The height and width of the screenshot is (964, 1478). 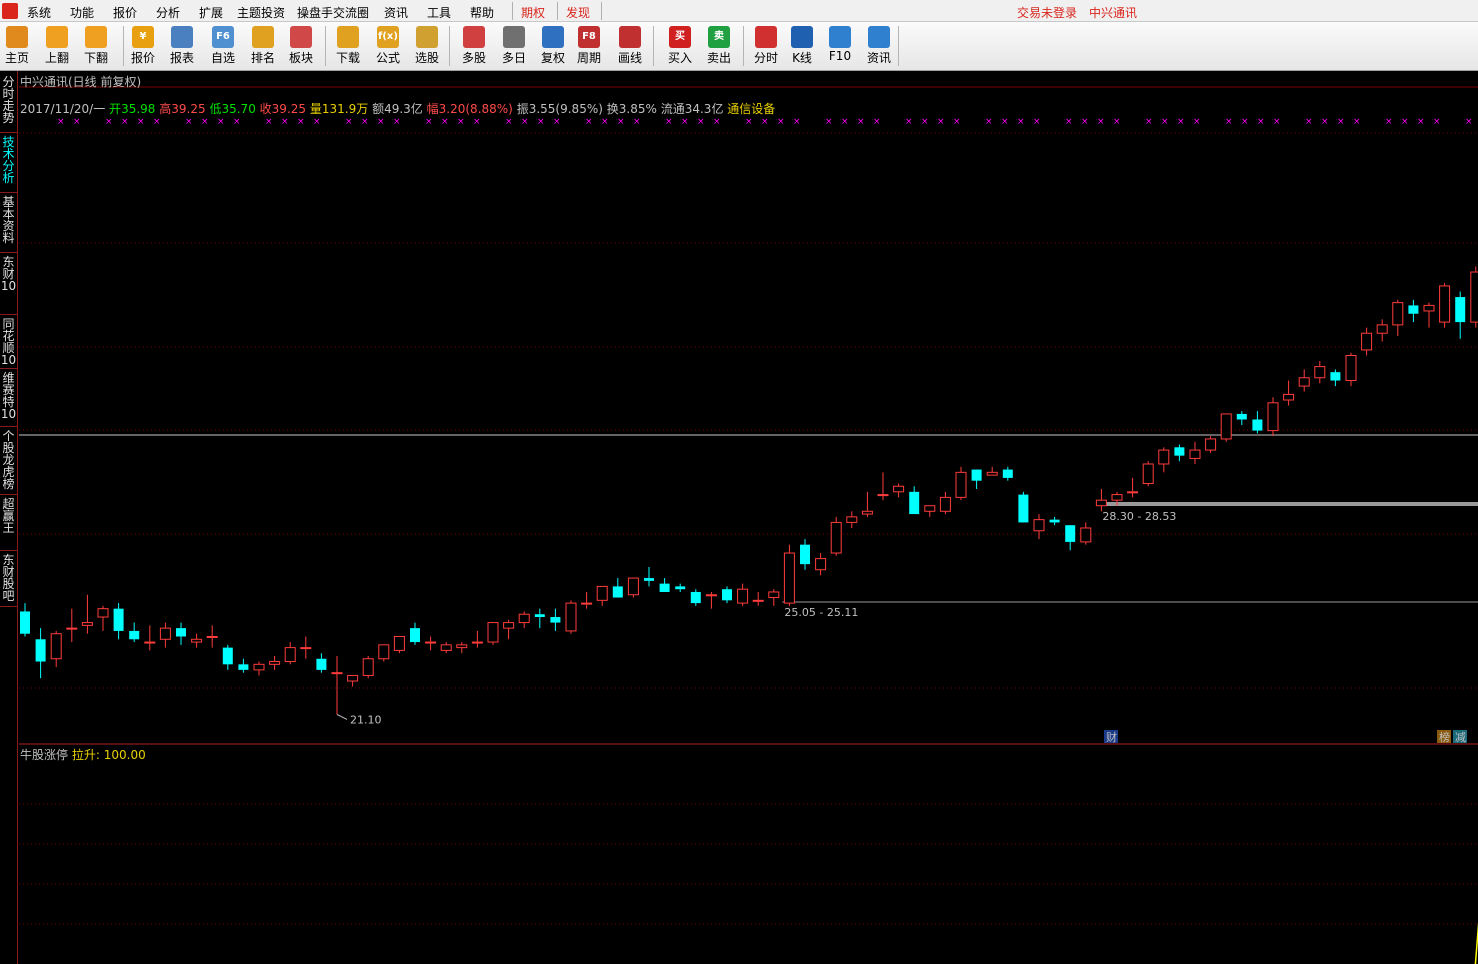 I want to click on toolbar-button-ranking: 排名, so click(x=263, y=46).